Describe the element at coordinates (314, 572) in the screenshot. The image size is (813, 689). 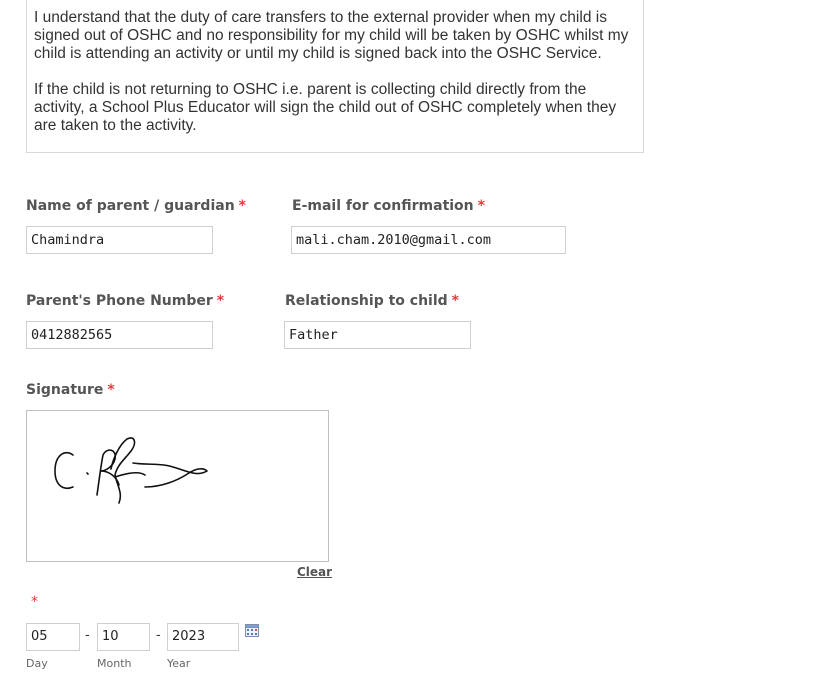
I see `clear-signature-link: Clear` at that location.